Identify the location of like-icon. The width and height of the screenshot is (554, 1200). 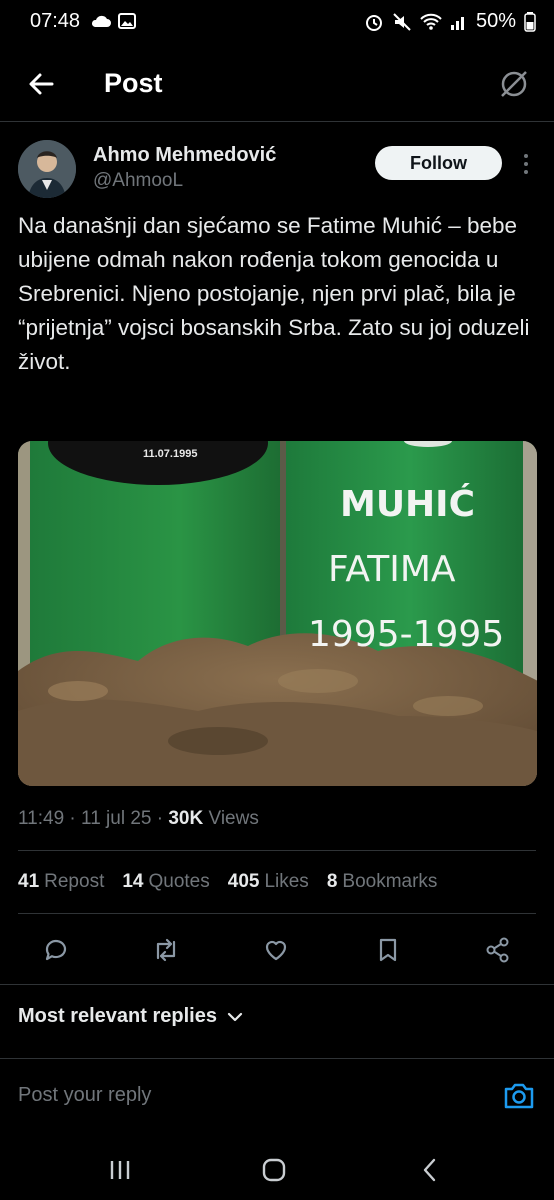
(276, 950).